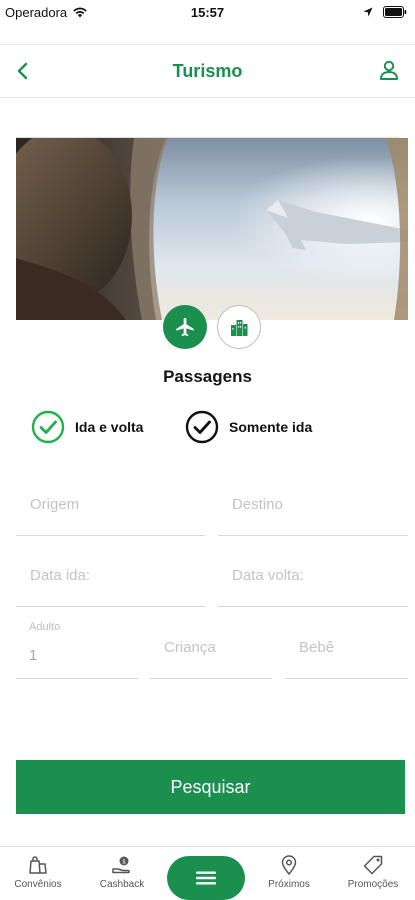 This screenshot has height=900, width=415. Describe the element at coordinates (36, 12) in the screenshot. I see `carrier-name: Operadora` at that location.